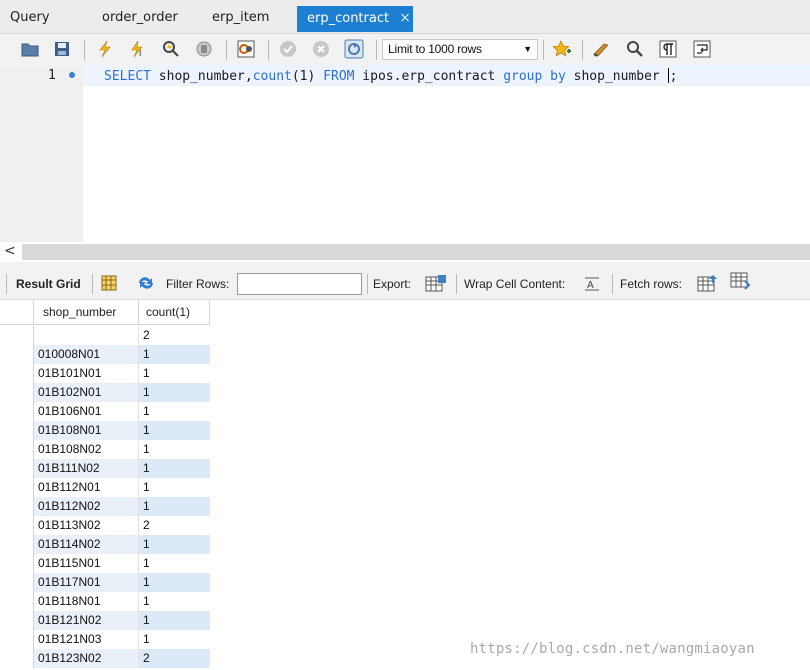  I want to click on cell-shop-number: 01B101N01, so click(86, 373).